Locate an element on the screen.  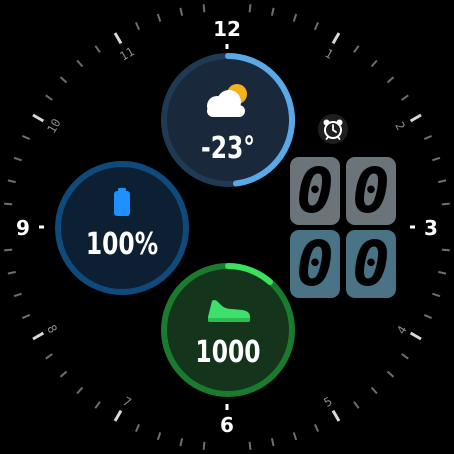
dial-number-6: 6 is located at coordinates (227, 425).